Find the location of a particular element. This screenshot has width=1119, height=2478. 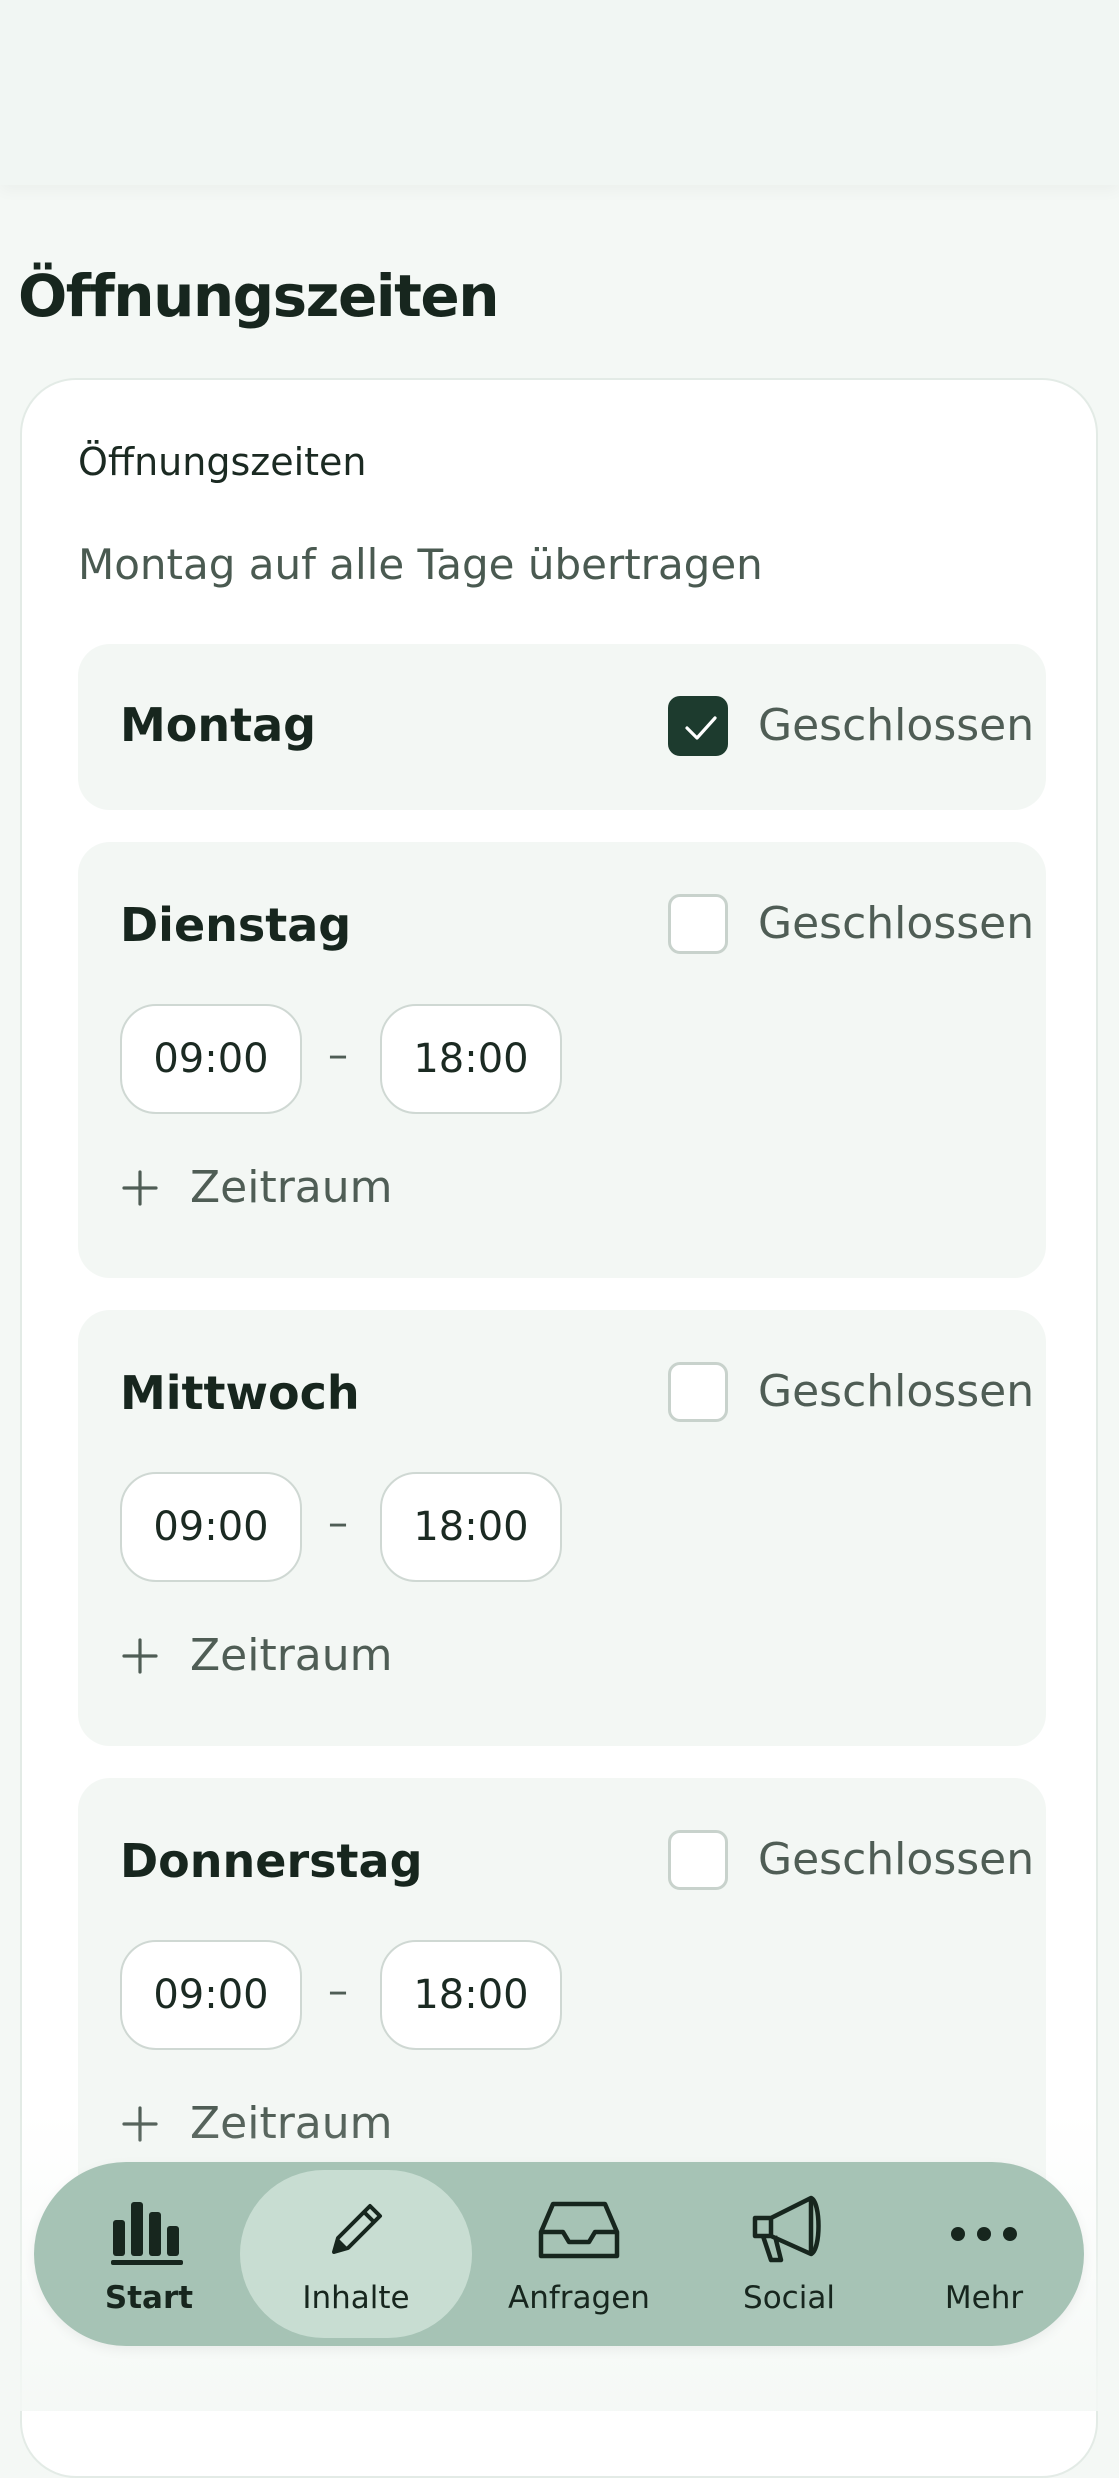

nav-item-social: Social is located at coordinates (789, 2254).